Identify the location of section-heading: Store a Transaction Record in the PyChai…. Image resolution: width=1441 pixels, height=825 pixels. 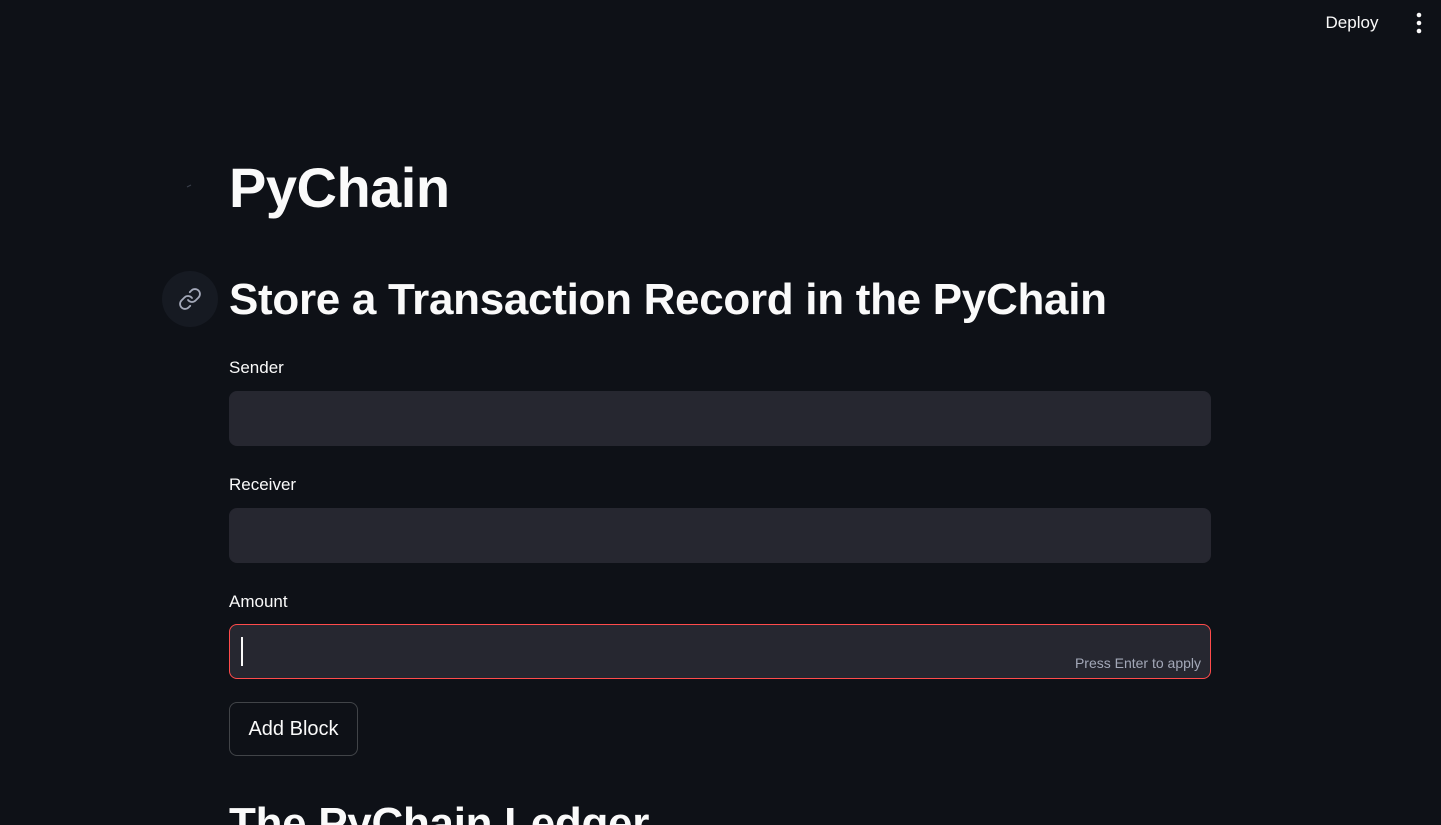
(668, 299).